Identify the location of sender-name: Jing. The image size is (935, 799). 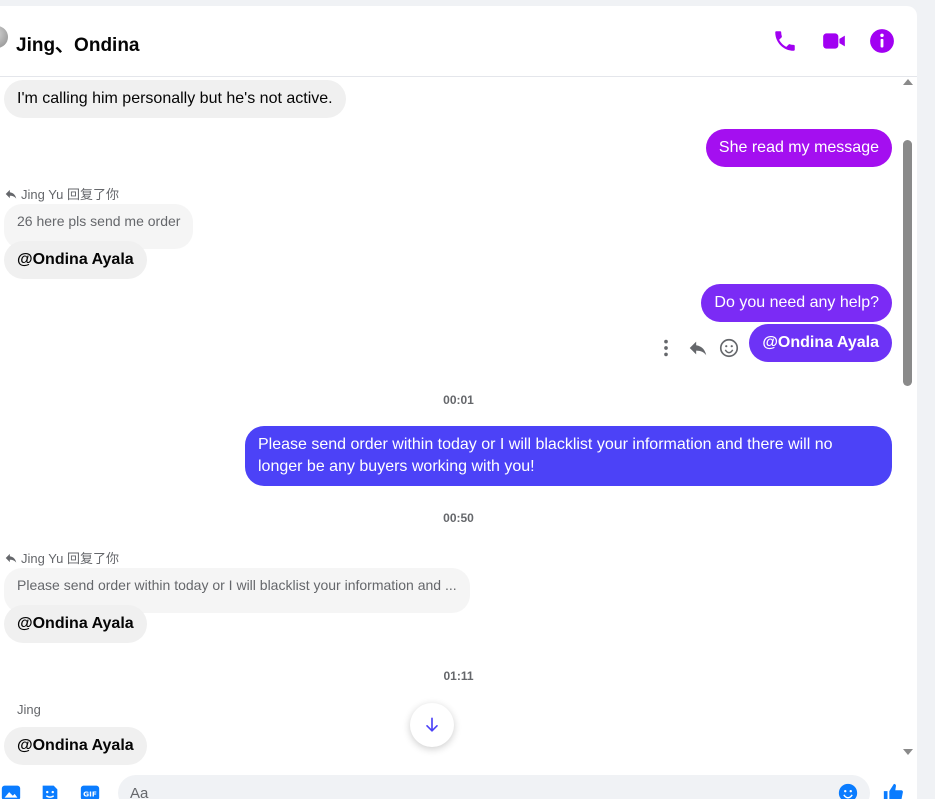
(29, 709).